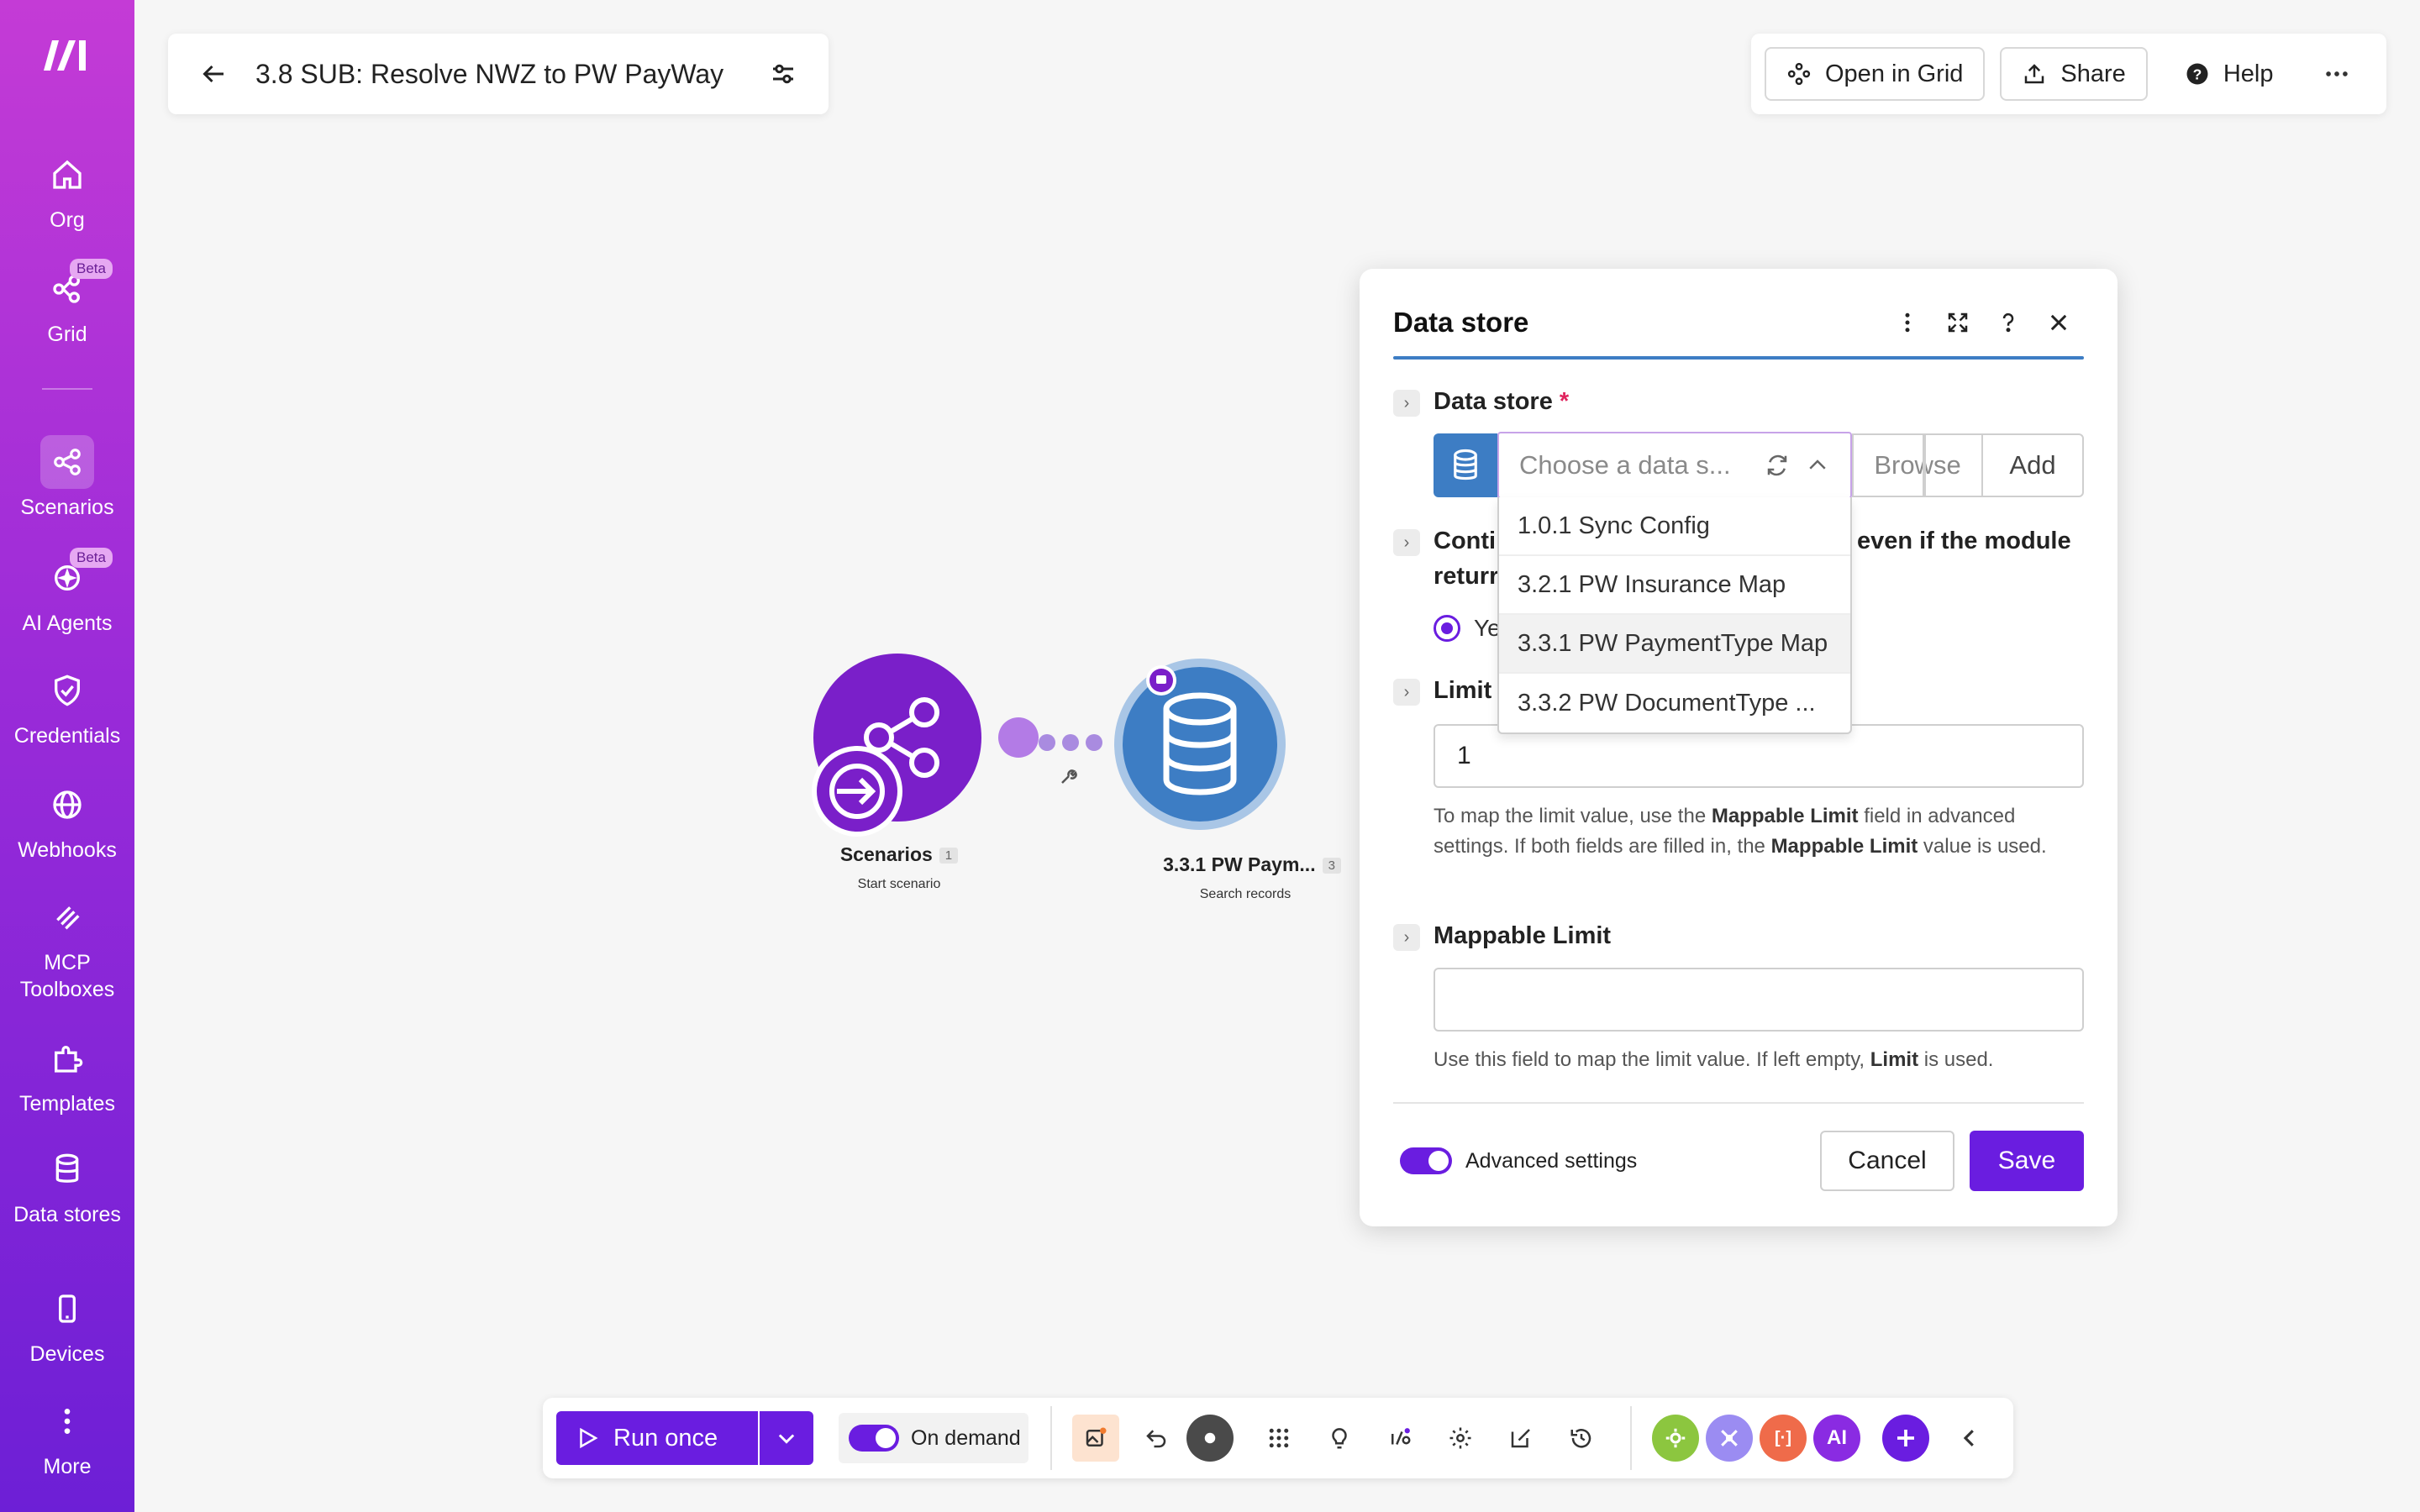 The width and height of the screenshot is (2420, 1512). Describe the element at coordinates (1887, 1161) in the screenshot. I see `cancel-button: Cancel` at that location.